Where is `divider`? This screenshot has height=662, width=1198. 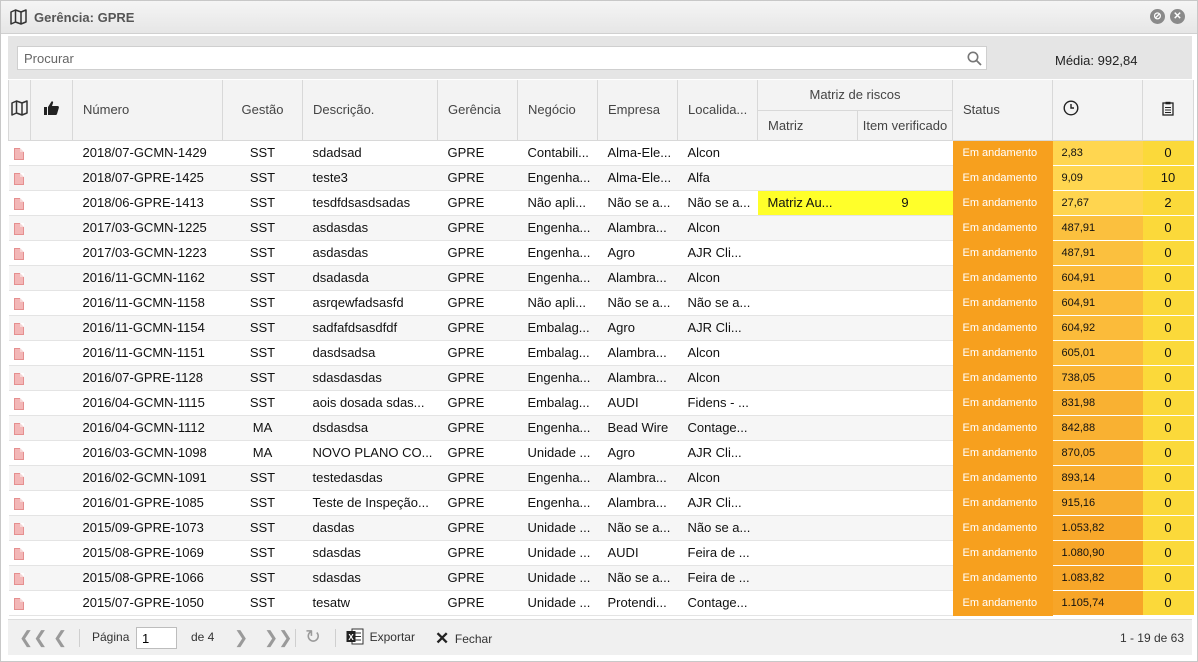 divider is located at coordinates (335, 638).